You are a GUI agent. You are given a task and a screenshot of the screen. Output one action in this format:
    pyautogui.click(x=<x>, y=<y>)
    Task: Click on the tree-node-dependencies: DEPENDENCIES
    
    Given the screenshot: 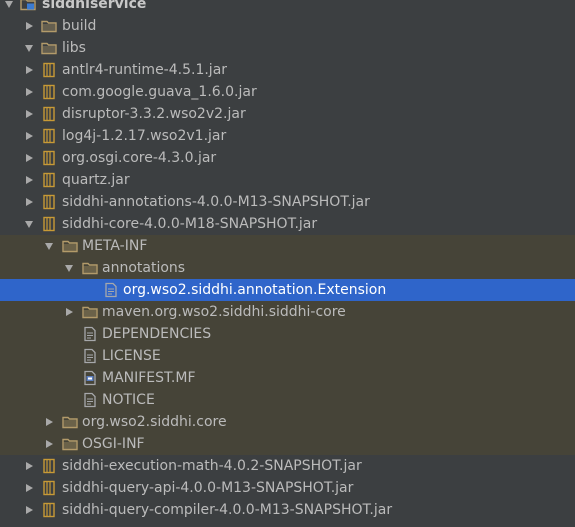 What is the action you would take?
    pyautogui.click(x=287, y=334)
    